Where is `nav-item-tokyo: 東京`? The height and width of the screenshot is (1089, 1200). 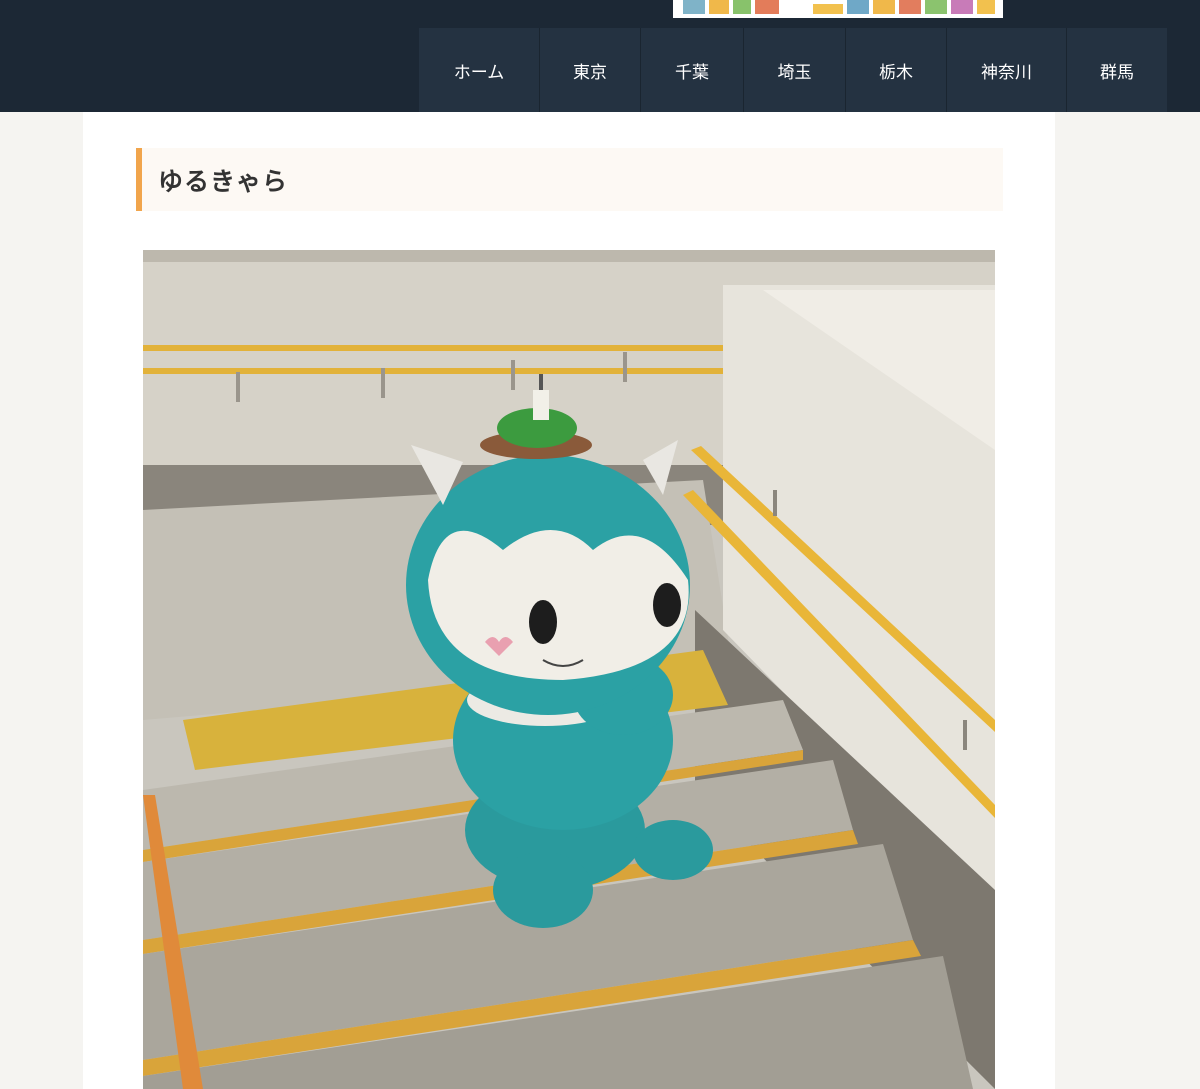 nav-item-tokyo: 東京 is located at coordinates (589, 70).